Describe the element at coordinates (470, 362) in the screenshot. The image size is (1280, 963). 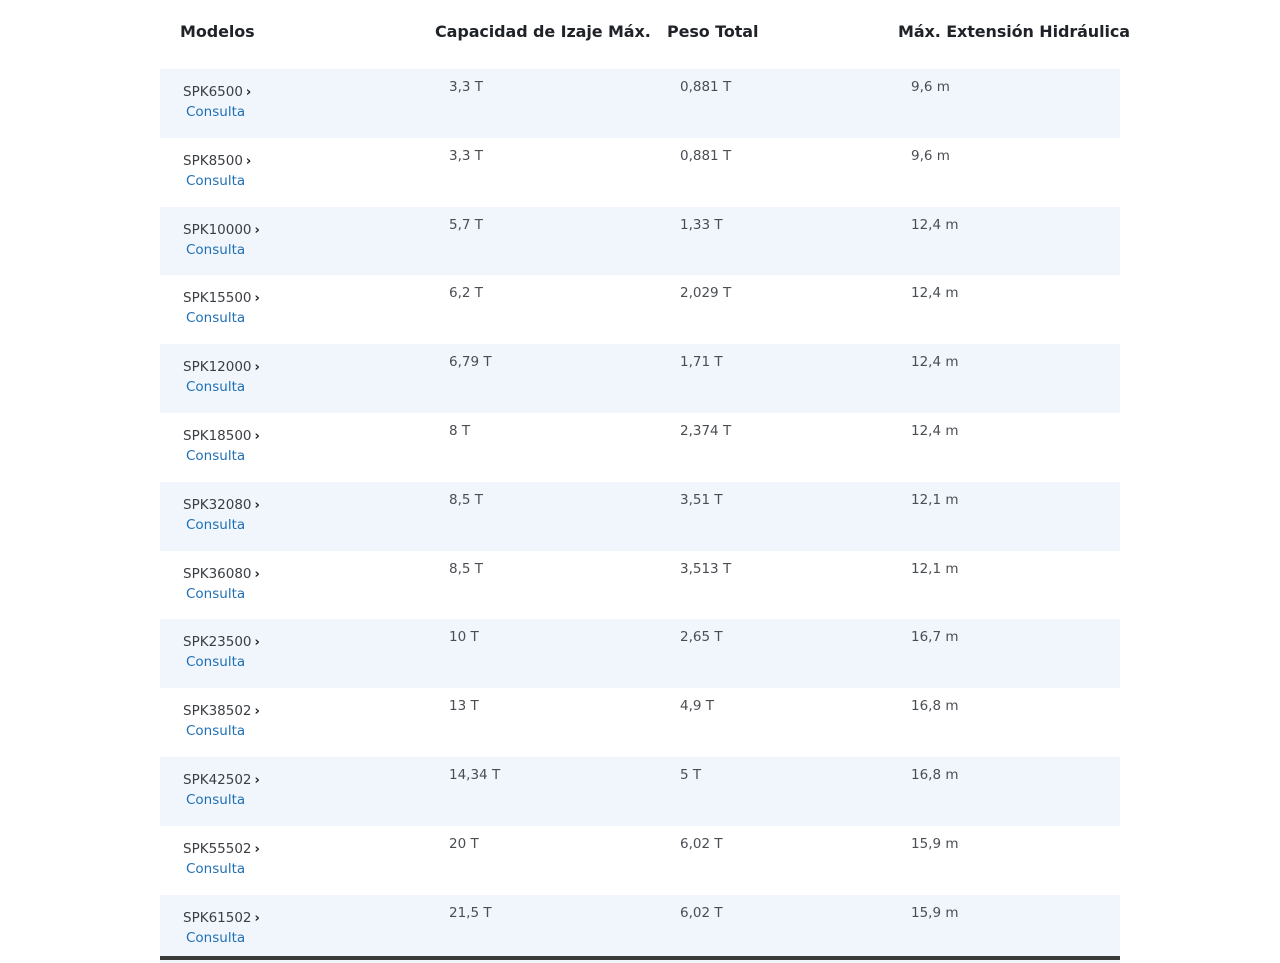
I see `capacity-value: 6,79 T` at that location.